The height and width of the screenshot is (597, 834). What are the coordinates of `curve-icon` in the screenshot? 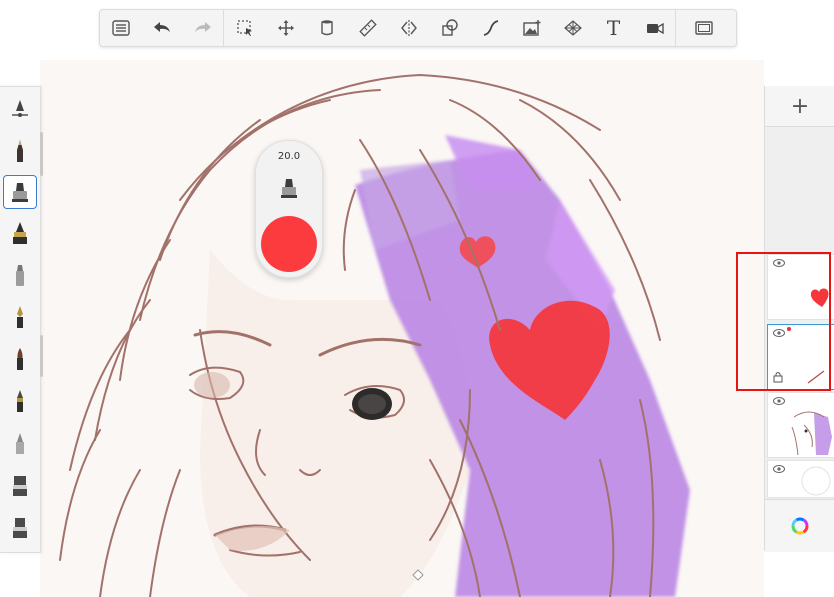 It's located at (490, 28).